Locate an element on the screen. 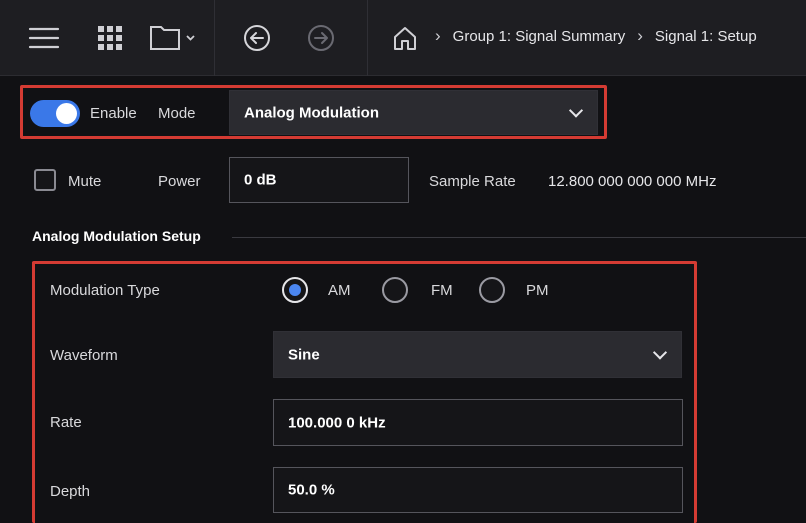 This screenshot has height=523, width=806. section-title: Analog Modulation Setup is located at coordinates (116, 236).